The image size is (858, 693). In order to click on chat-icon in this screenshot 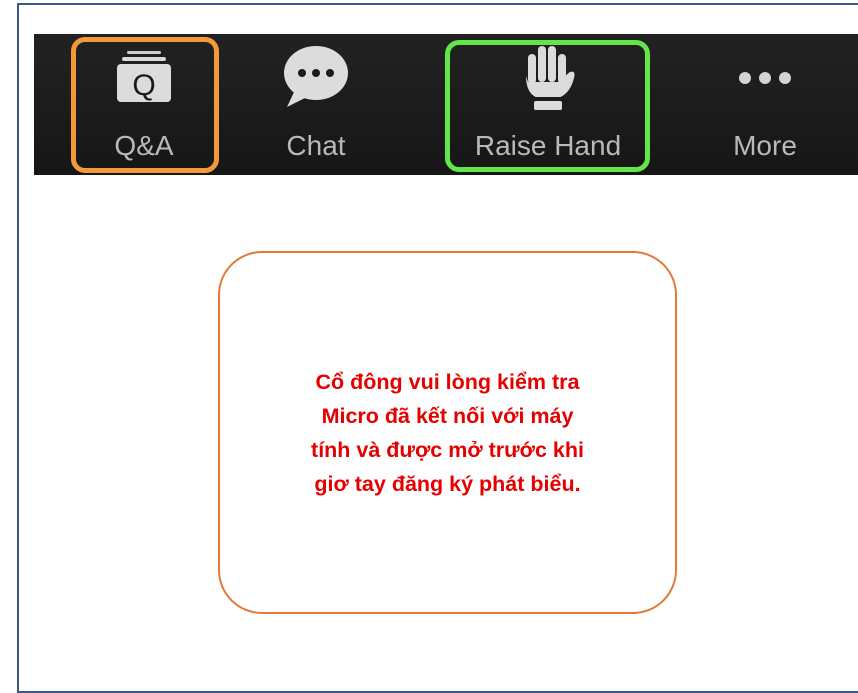, I will do `click(316, 79)`.